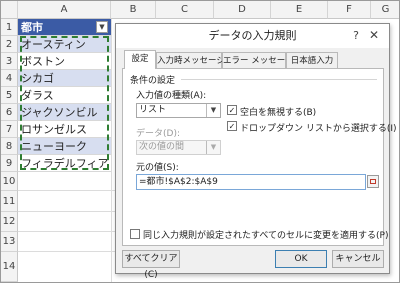 The height and width of the screenshot is (283, 400). I want to click on tab-error-alert: エラー メッセージ, so click(258, 60).